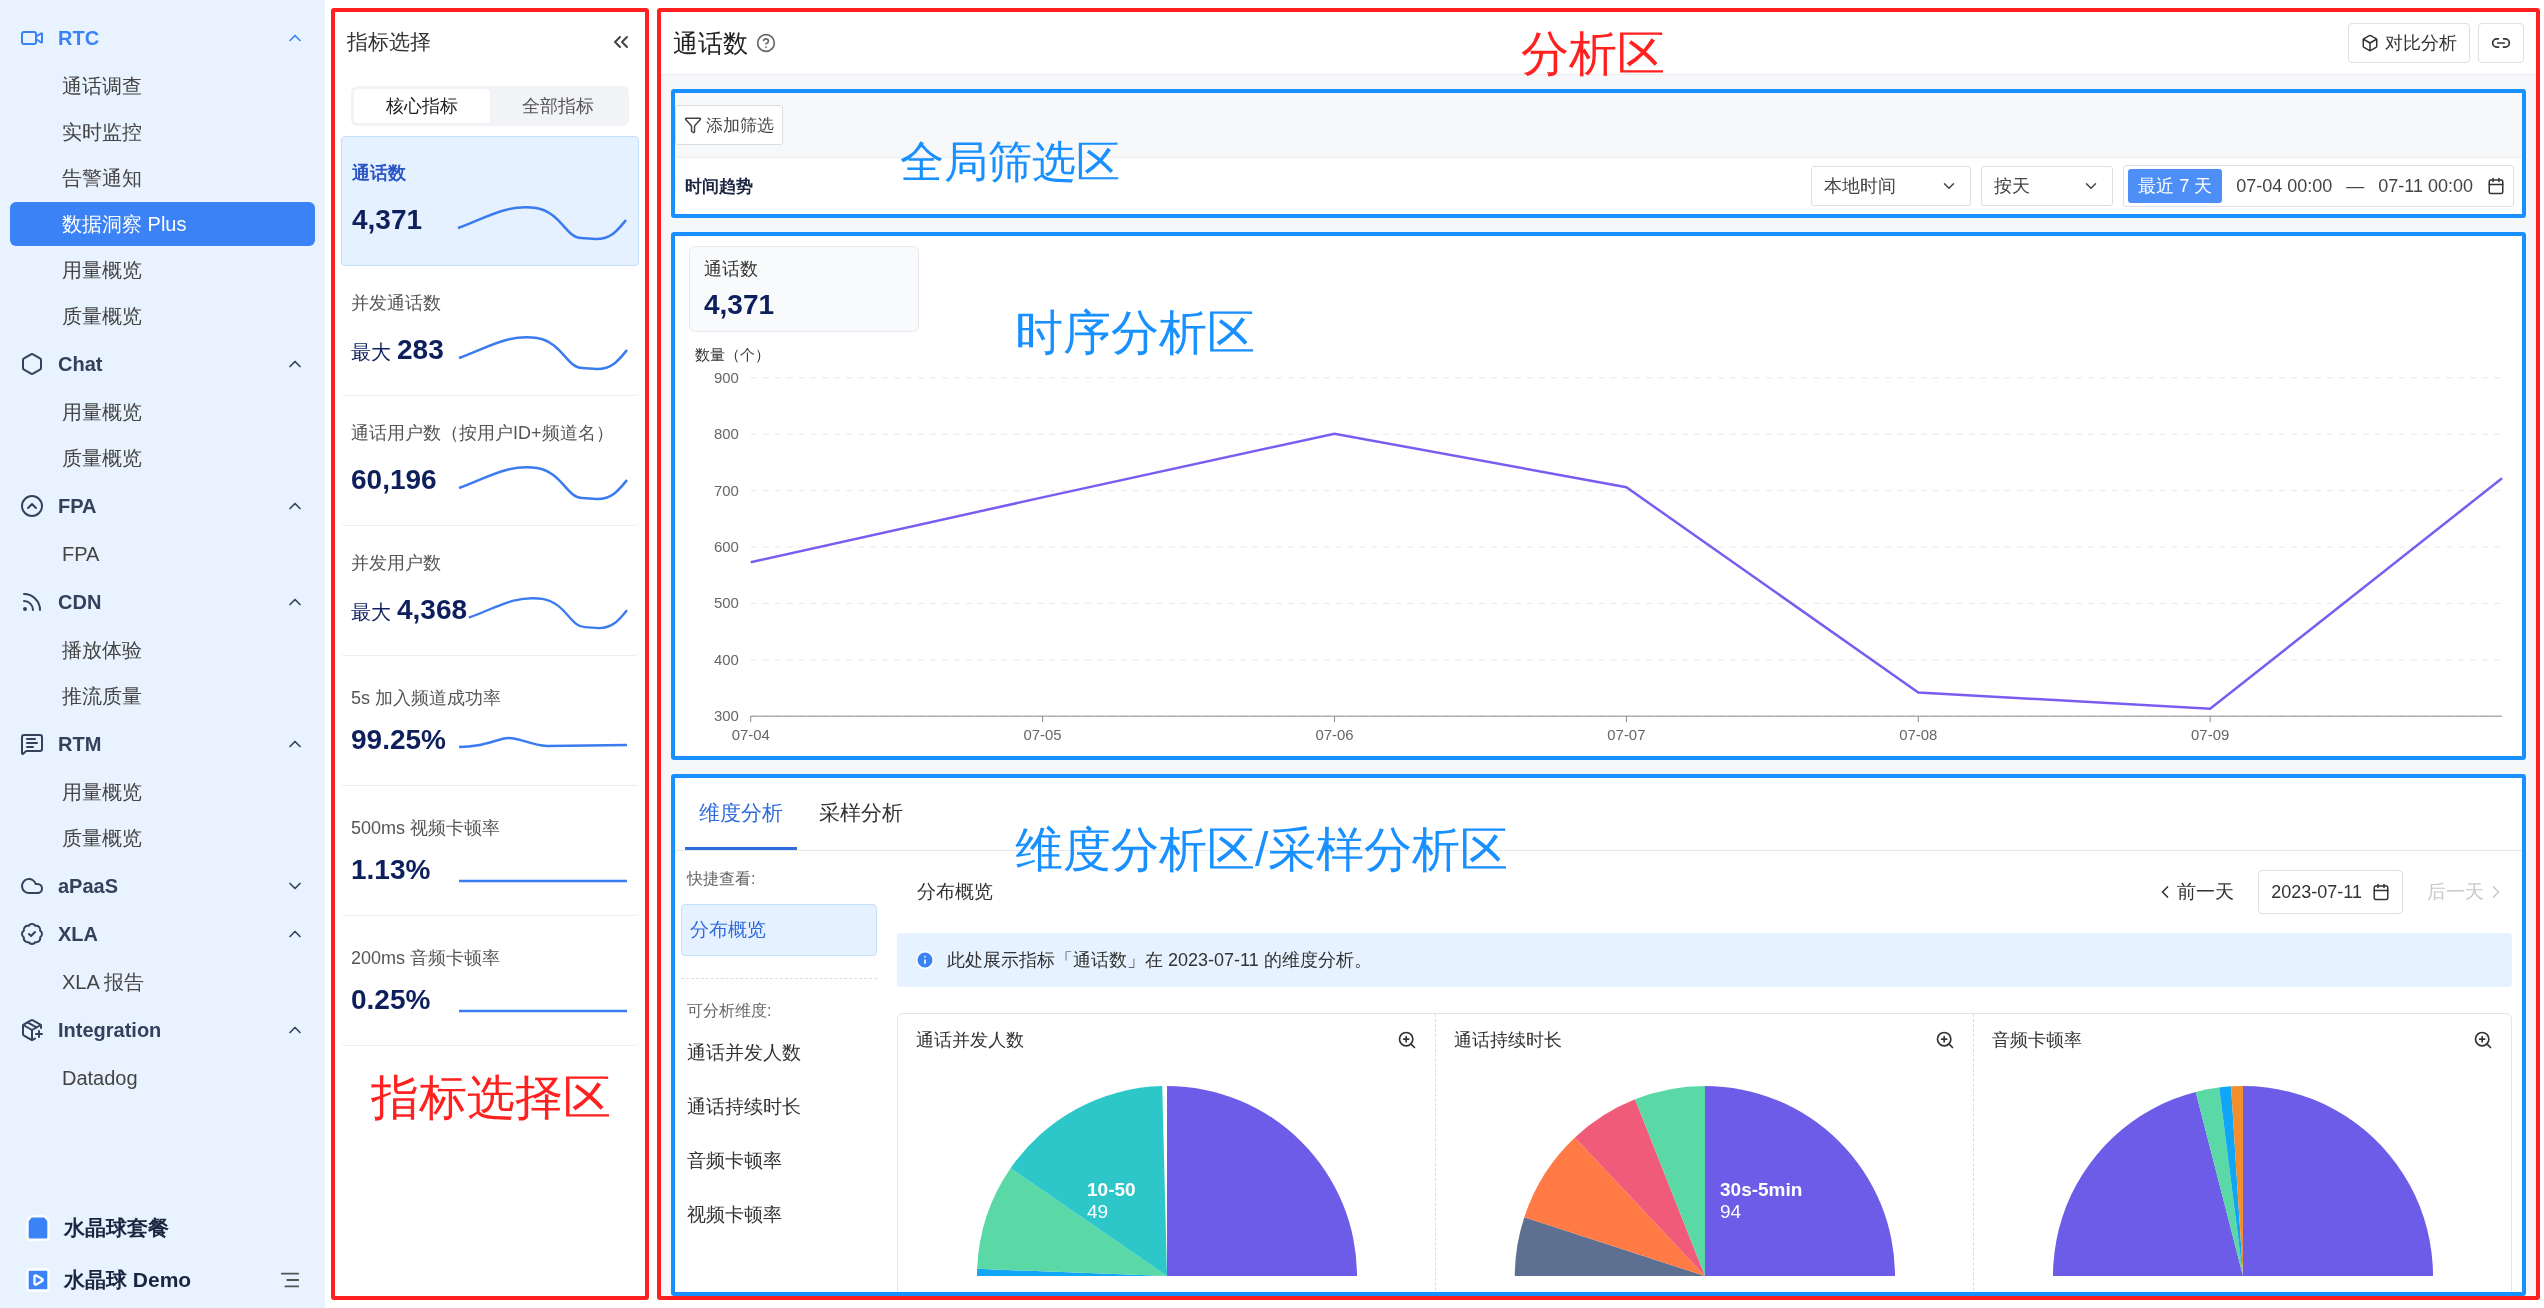 Image resolution: width=2544 pixels, height=1308 pixels. What do you see at coordinates (165, 1280) in the screenshot?
I see `footer-label: 水晶球 Demo` at bounding box center [165, 1280].